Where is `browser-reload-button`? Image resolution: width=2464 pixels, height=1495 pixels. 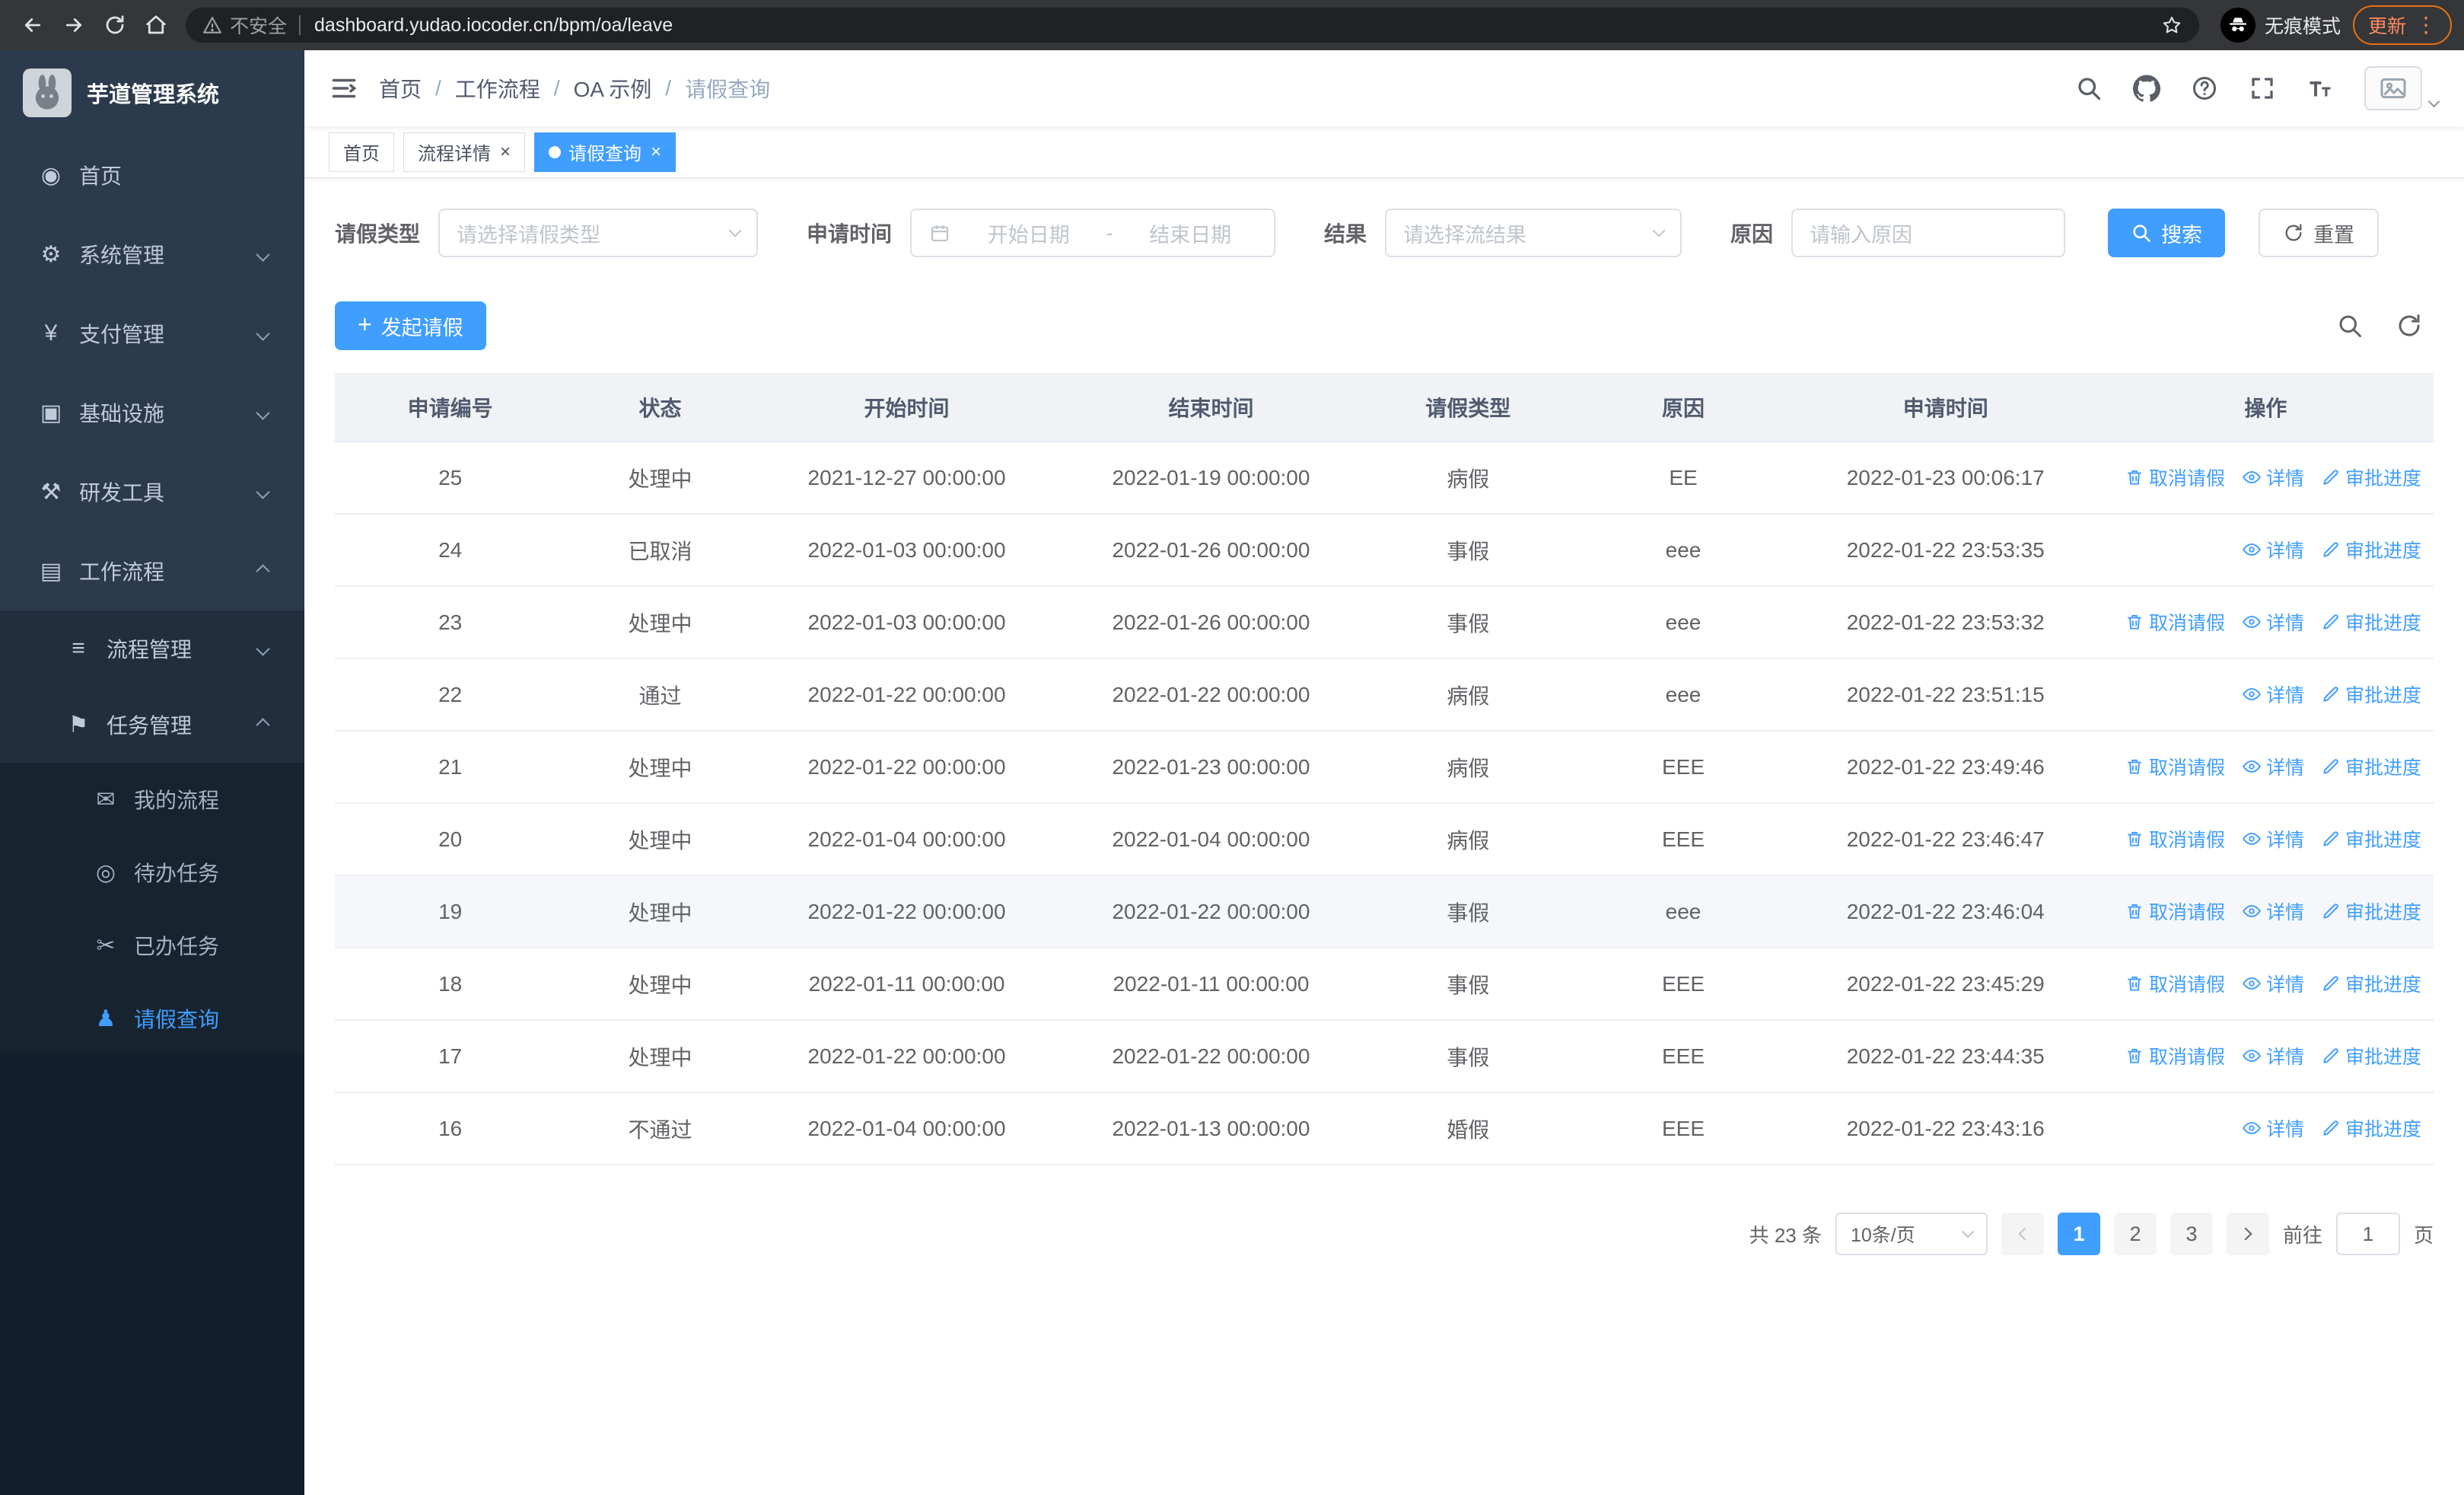 browser-reload-button is located at coordinates (114, 26).